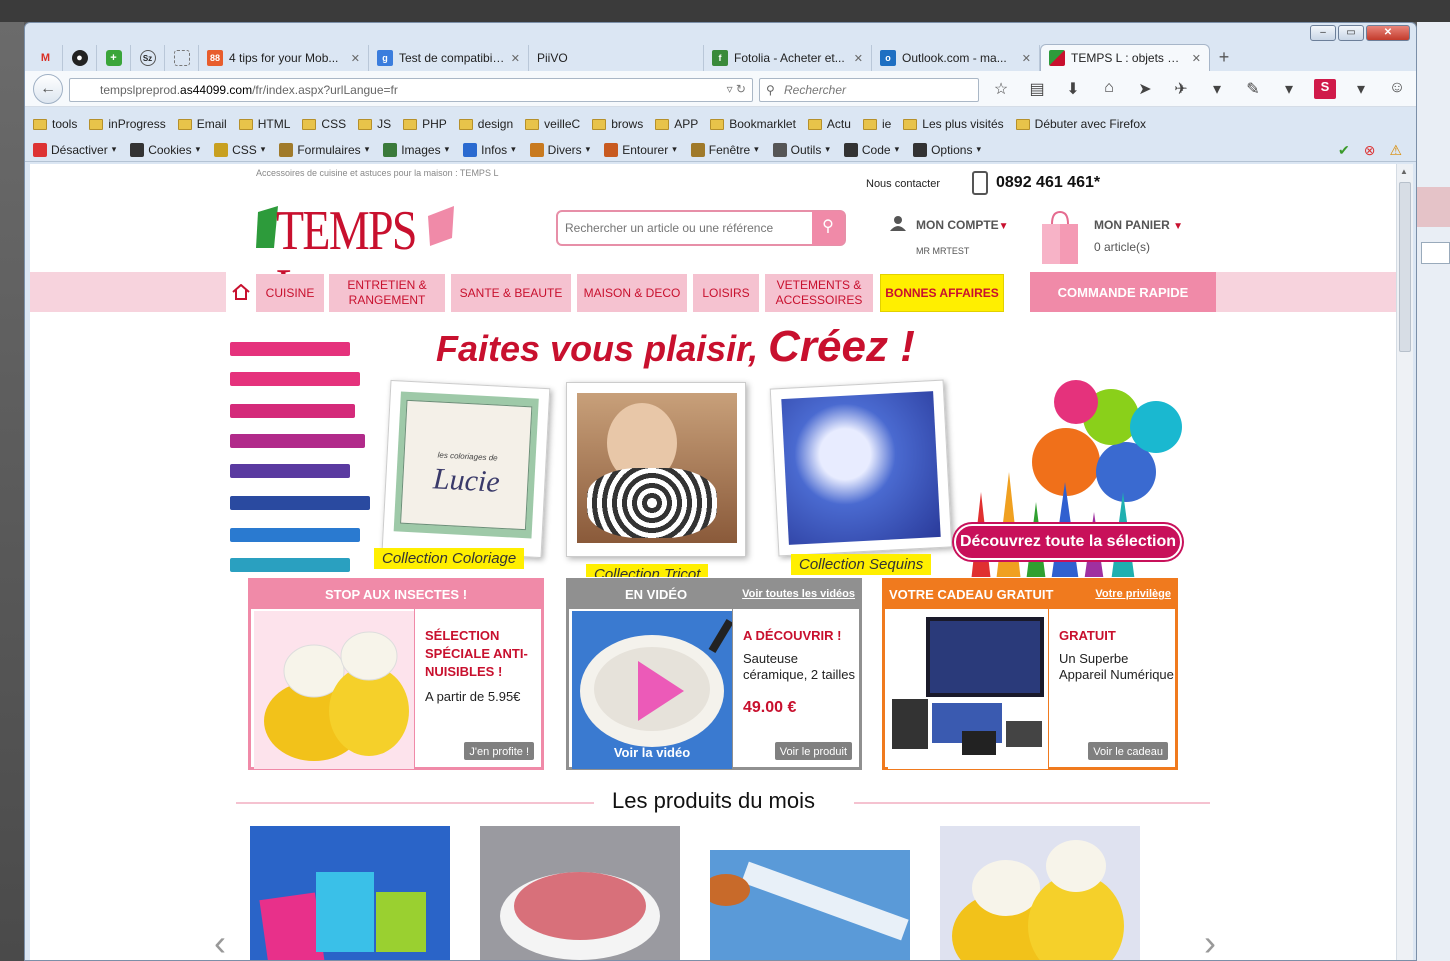  I want to click on tab-compatibility-test: g Test de compatibili... ✕, so click(449, 58).